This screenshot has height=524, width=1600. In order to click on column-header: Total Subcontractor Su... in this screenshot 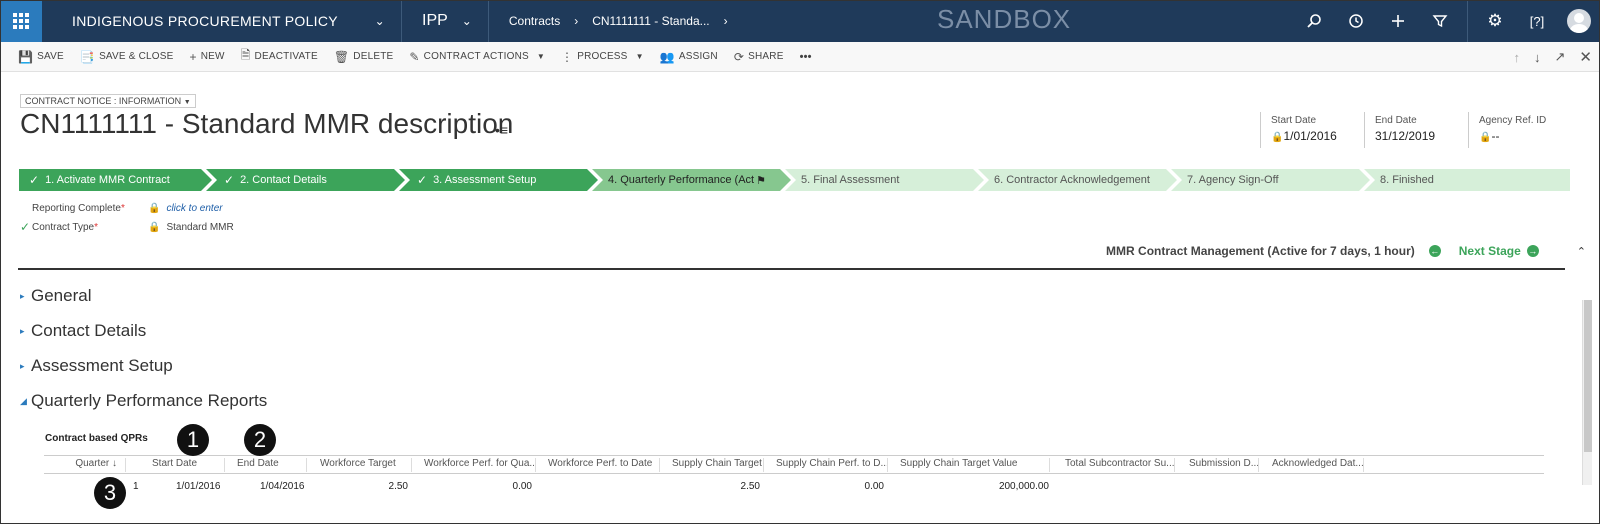, I will do `click(1120, 465)`.